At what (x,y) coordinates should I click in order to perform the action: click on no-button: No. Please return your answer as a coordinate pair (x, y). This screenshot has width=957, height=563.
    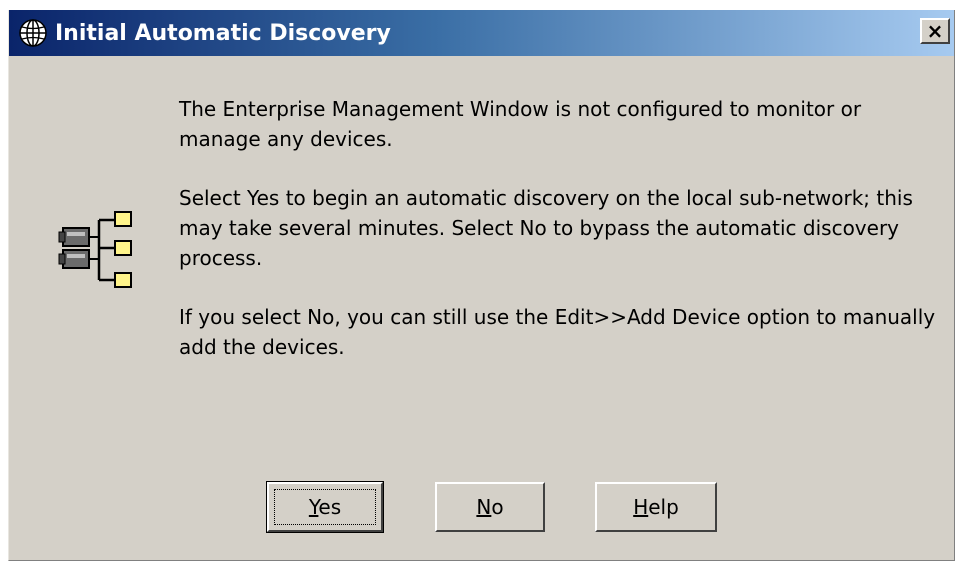
    Looking at the image, I should click on (490, 507).